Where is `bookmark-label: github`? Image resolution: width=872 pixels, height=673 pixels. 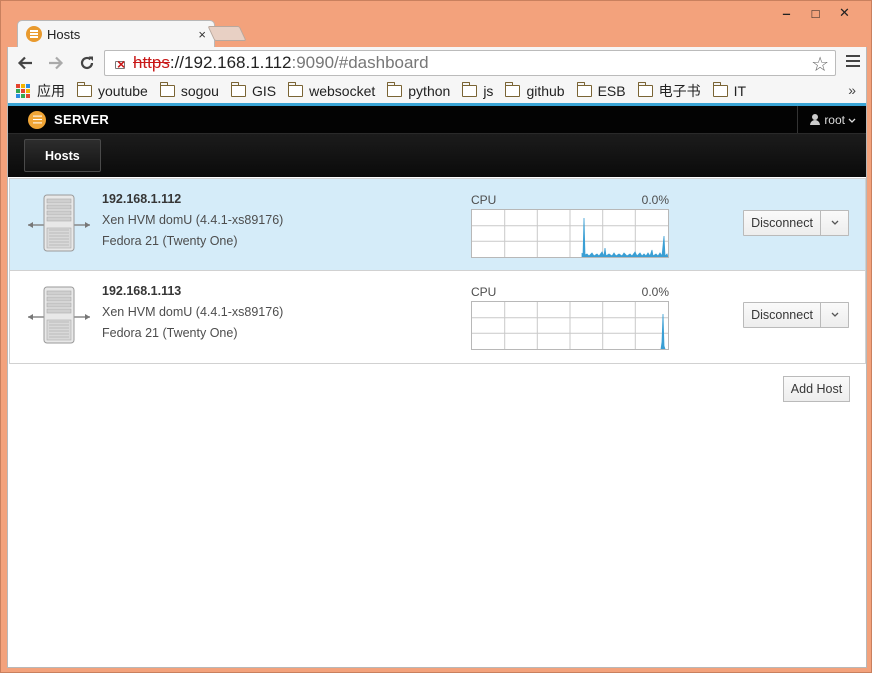 bookmark-label: github is located at coordinates (545, 91).